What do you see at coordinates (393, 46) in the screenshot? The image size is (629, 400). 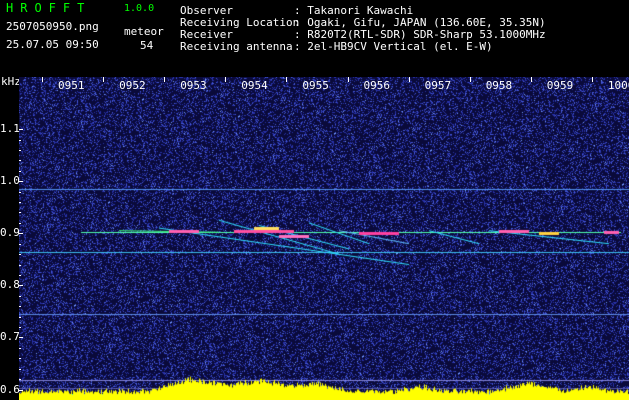 I see `info-value-antenna: : 2el-HB9CV Vertical (el. E-W)` at bounding box center [393, 46].